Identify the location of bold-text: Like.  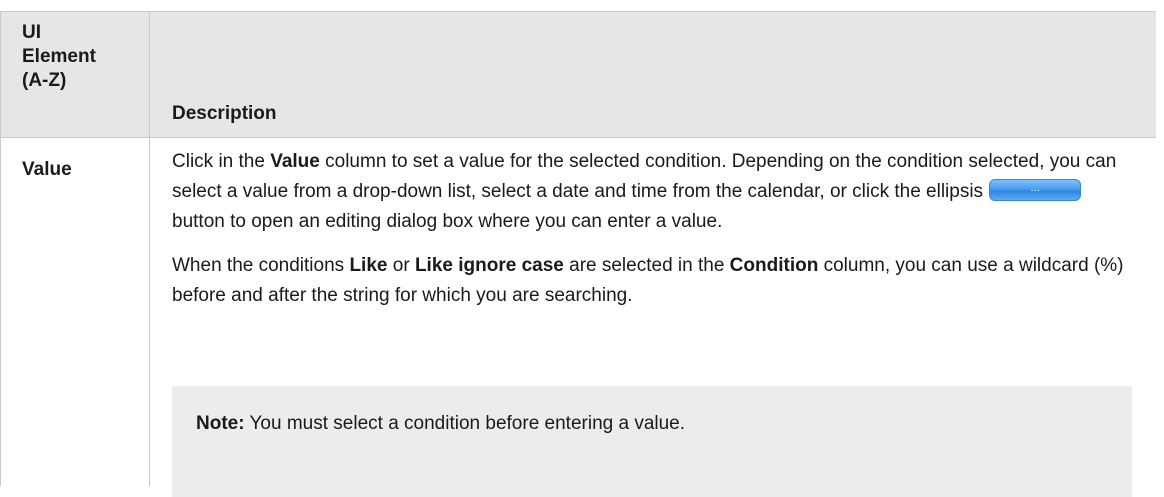
(368, 265).